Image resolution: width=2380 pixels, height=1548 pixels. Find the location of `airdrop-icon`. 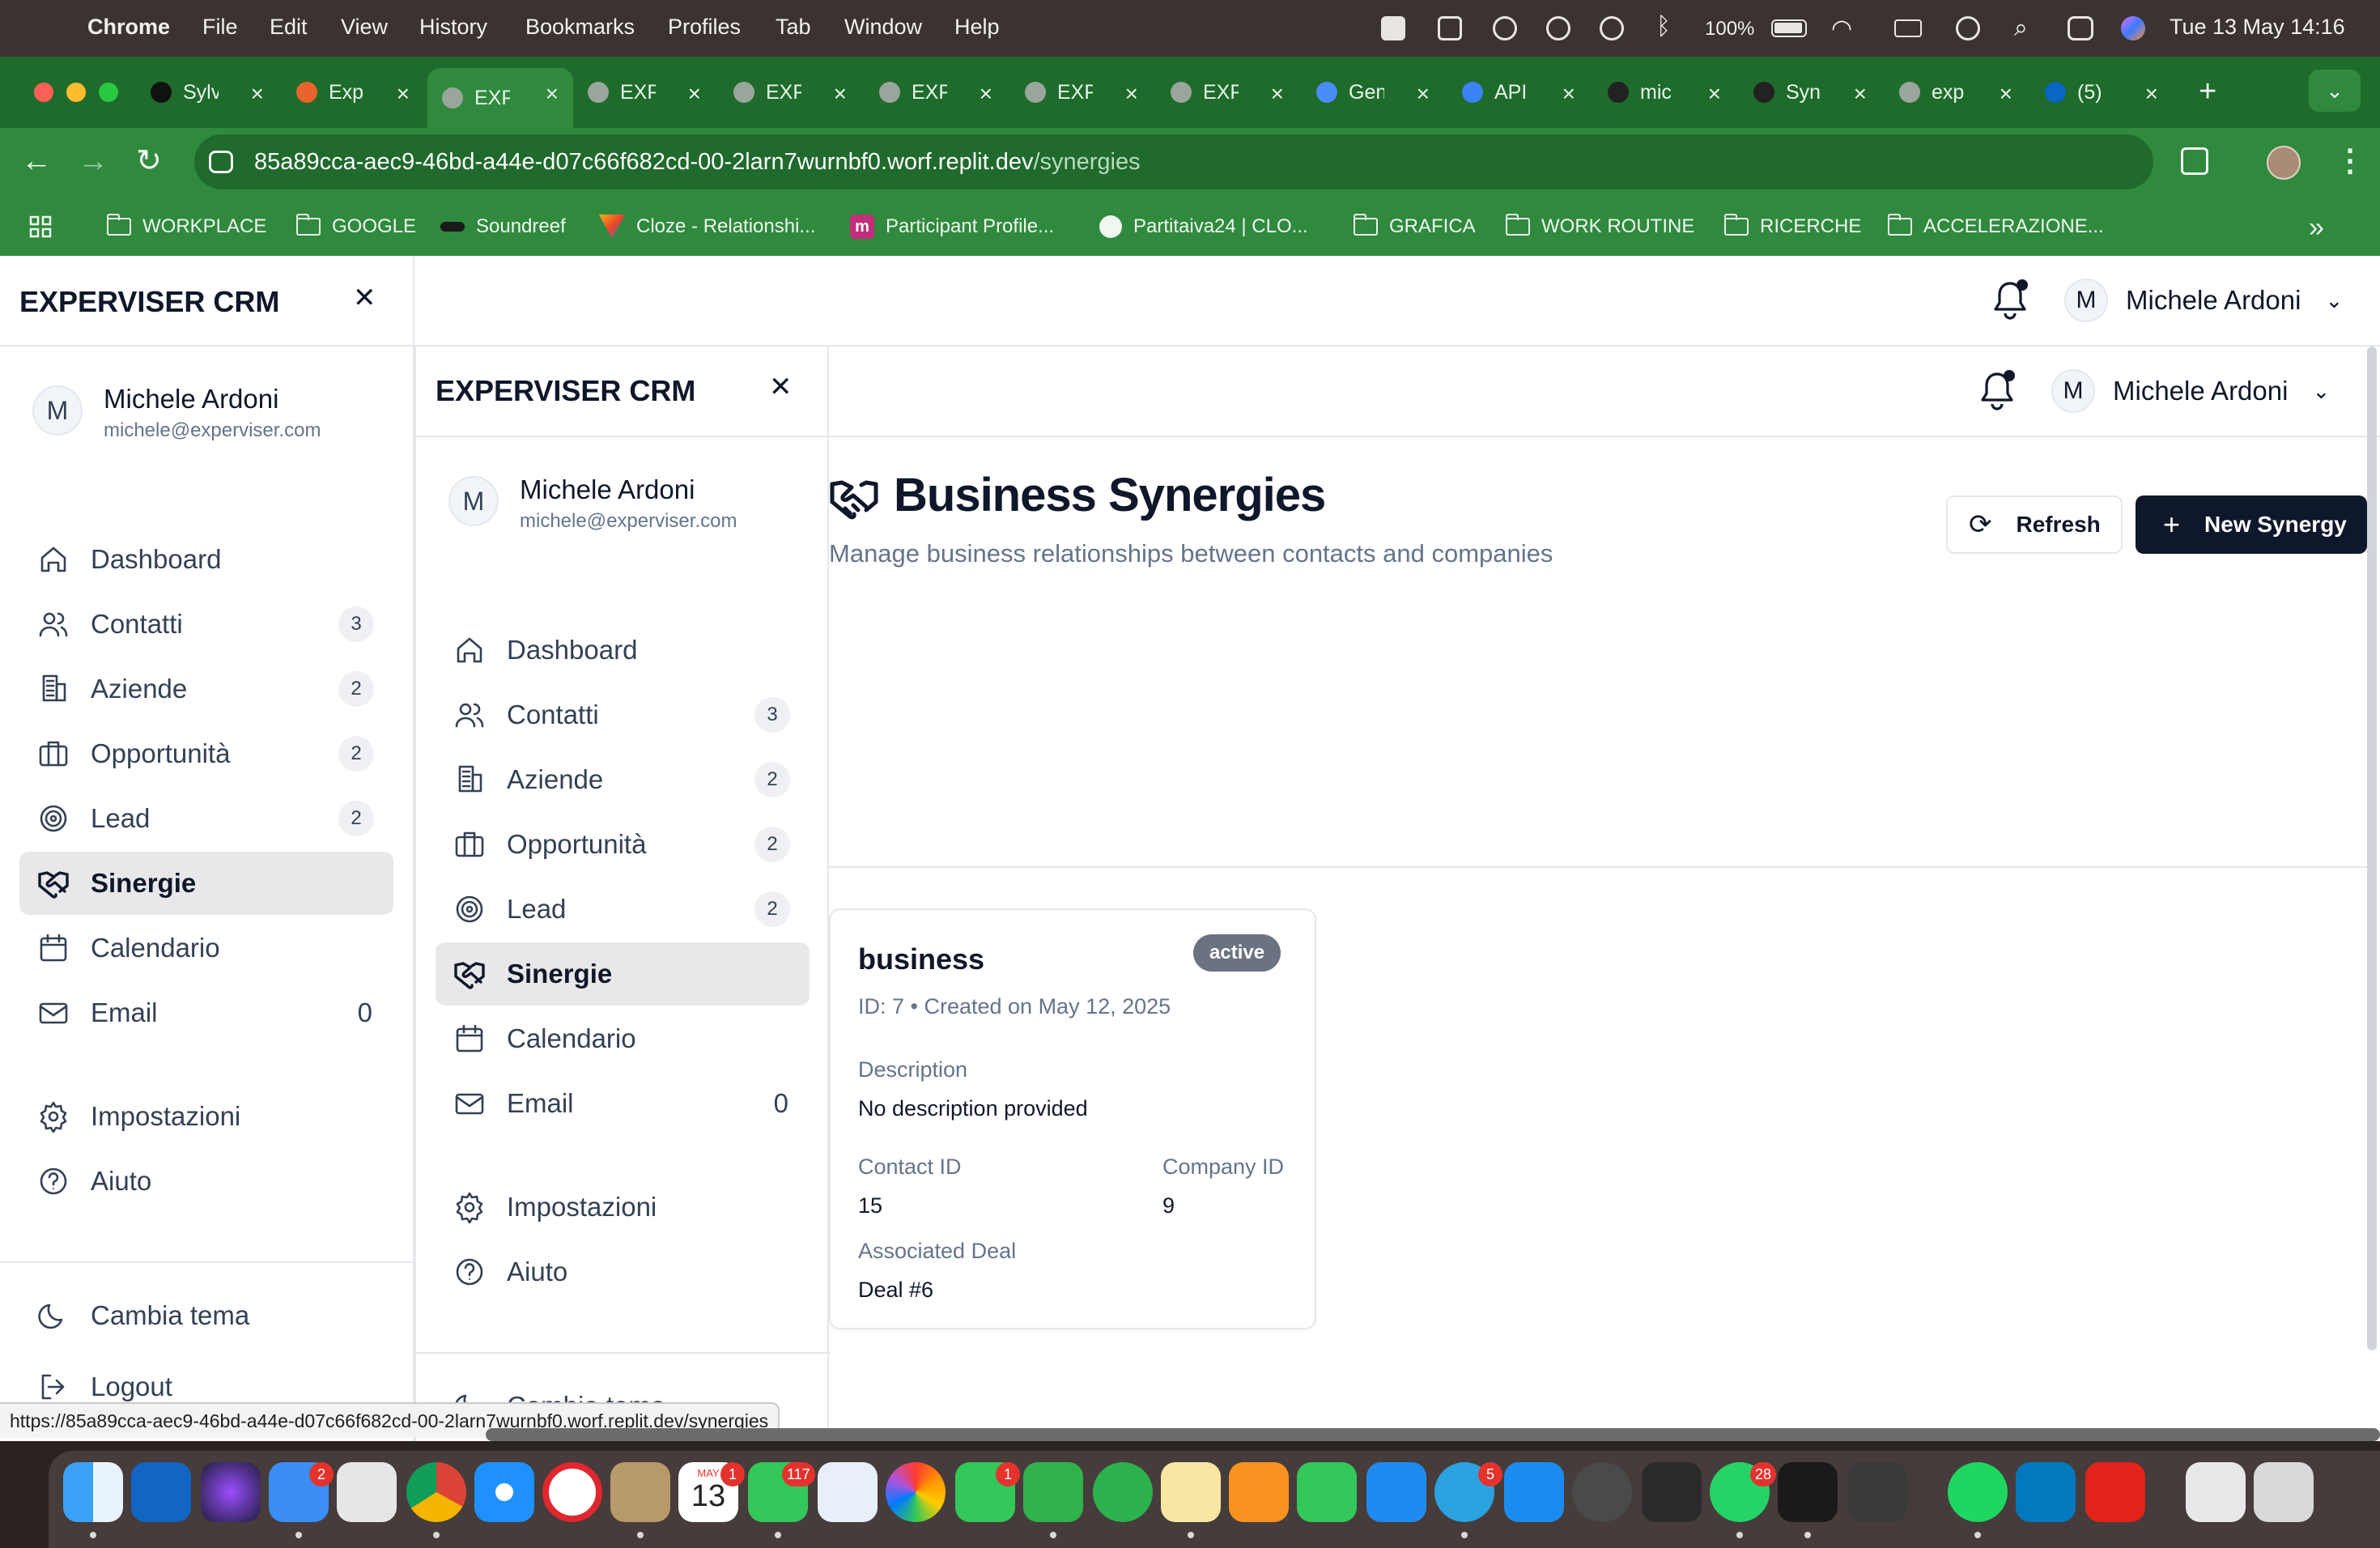

airdrop-icon is located at coordinates (1612, 28).